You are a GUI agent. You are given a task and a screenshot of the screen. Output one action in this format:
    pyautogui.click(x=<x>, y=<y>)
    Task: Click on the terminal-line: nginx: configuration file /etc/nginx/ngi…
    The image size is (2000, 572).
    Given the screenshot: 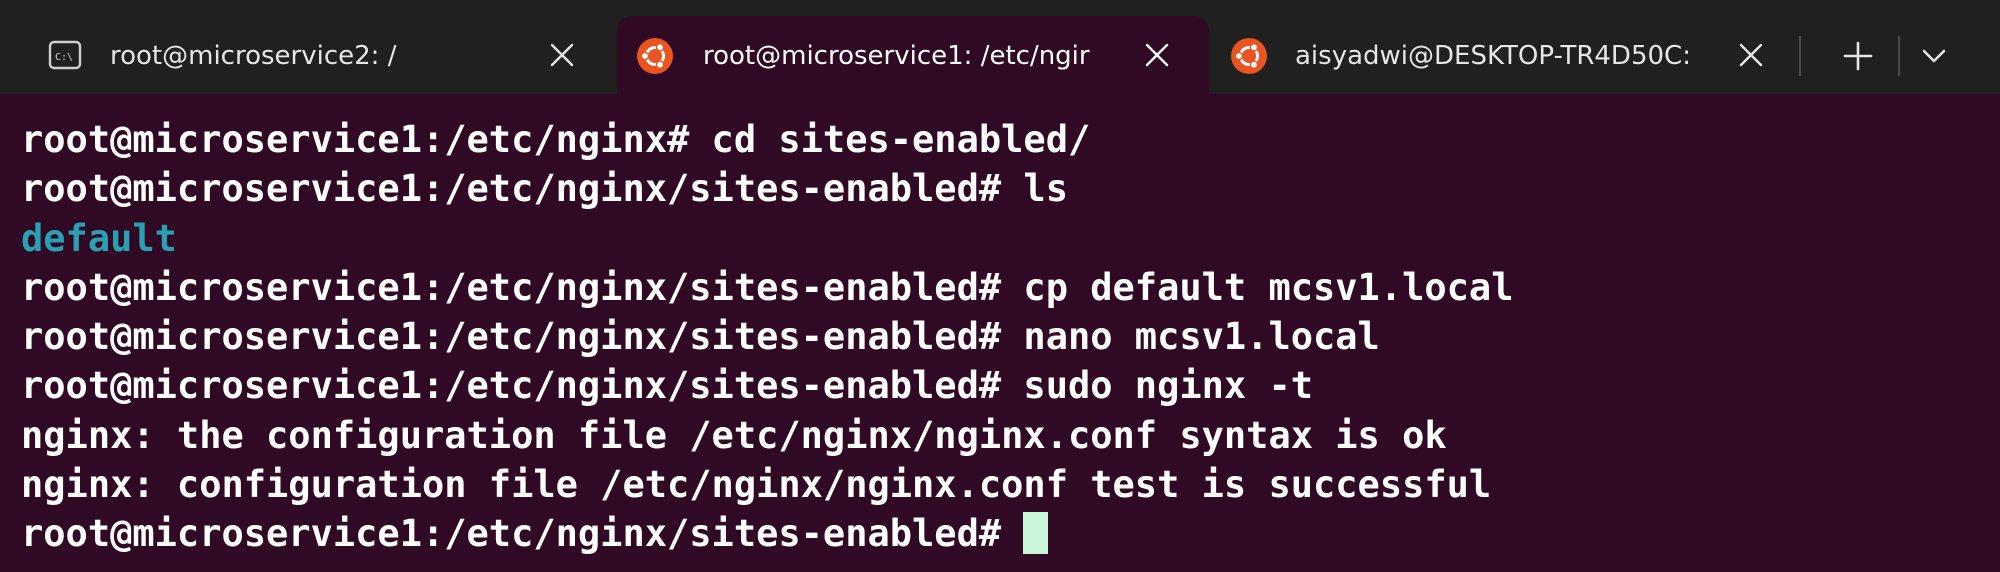 What is the action you would take?
    pyautogui.click(x=756, y=485)
    